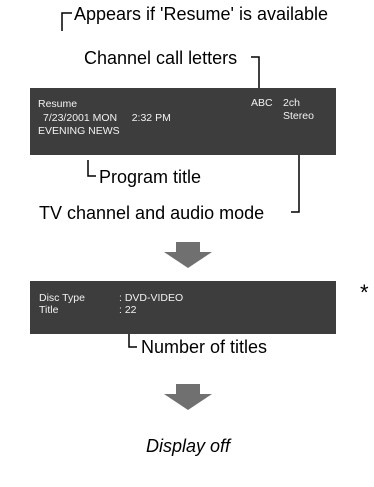 This screenshot has height=487, width=374. I want to click on tv-channel-leader-line, so click(295, 181).